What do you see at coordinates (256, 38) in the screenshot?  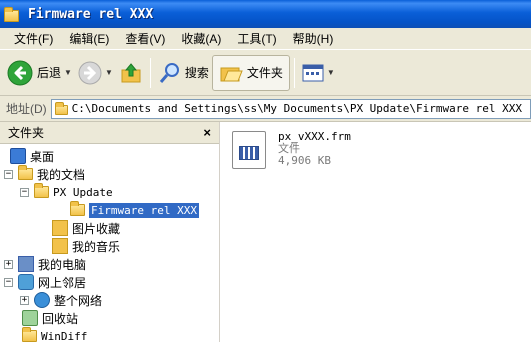 I see `menu-tools: 工具(T)` at bounding box center [256, 38].